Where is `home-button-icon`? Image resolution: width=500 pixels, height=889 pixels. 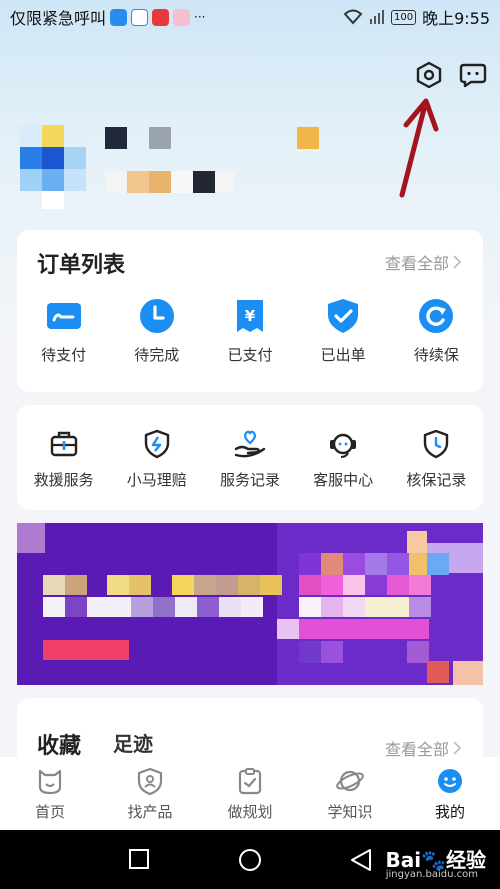 home-button-icon is located at coordinates (250, 860).